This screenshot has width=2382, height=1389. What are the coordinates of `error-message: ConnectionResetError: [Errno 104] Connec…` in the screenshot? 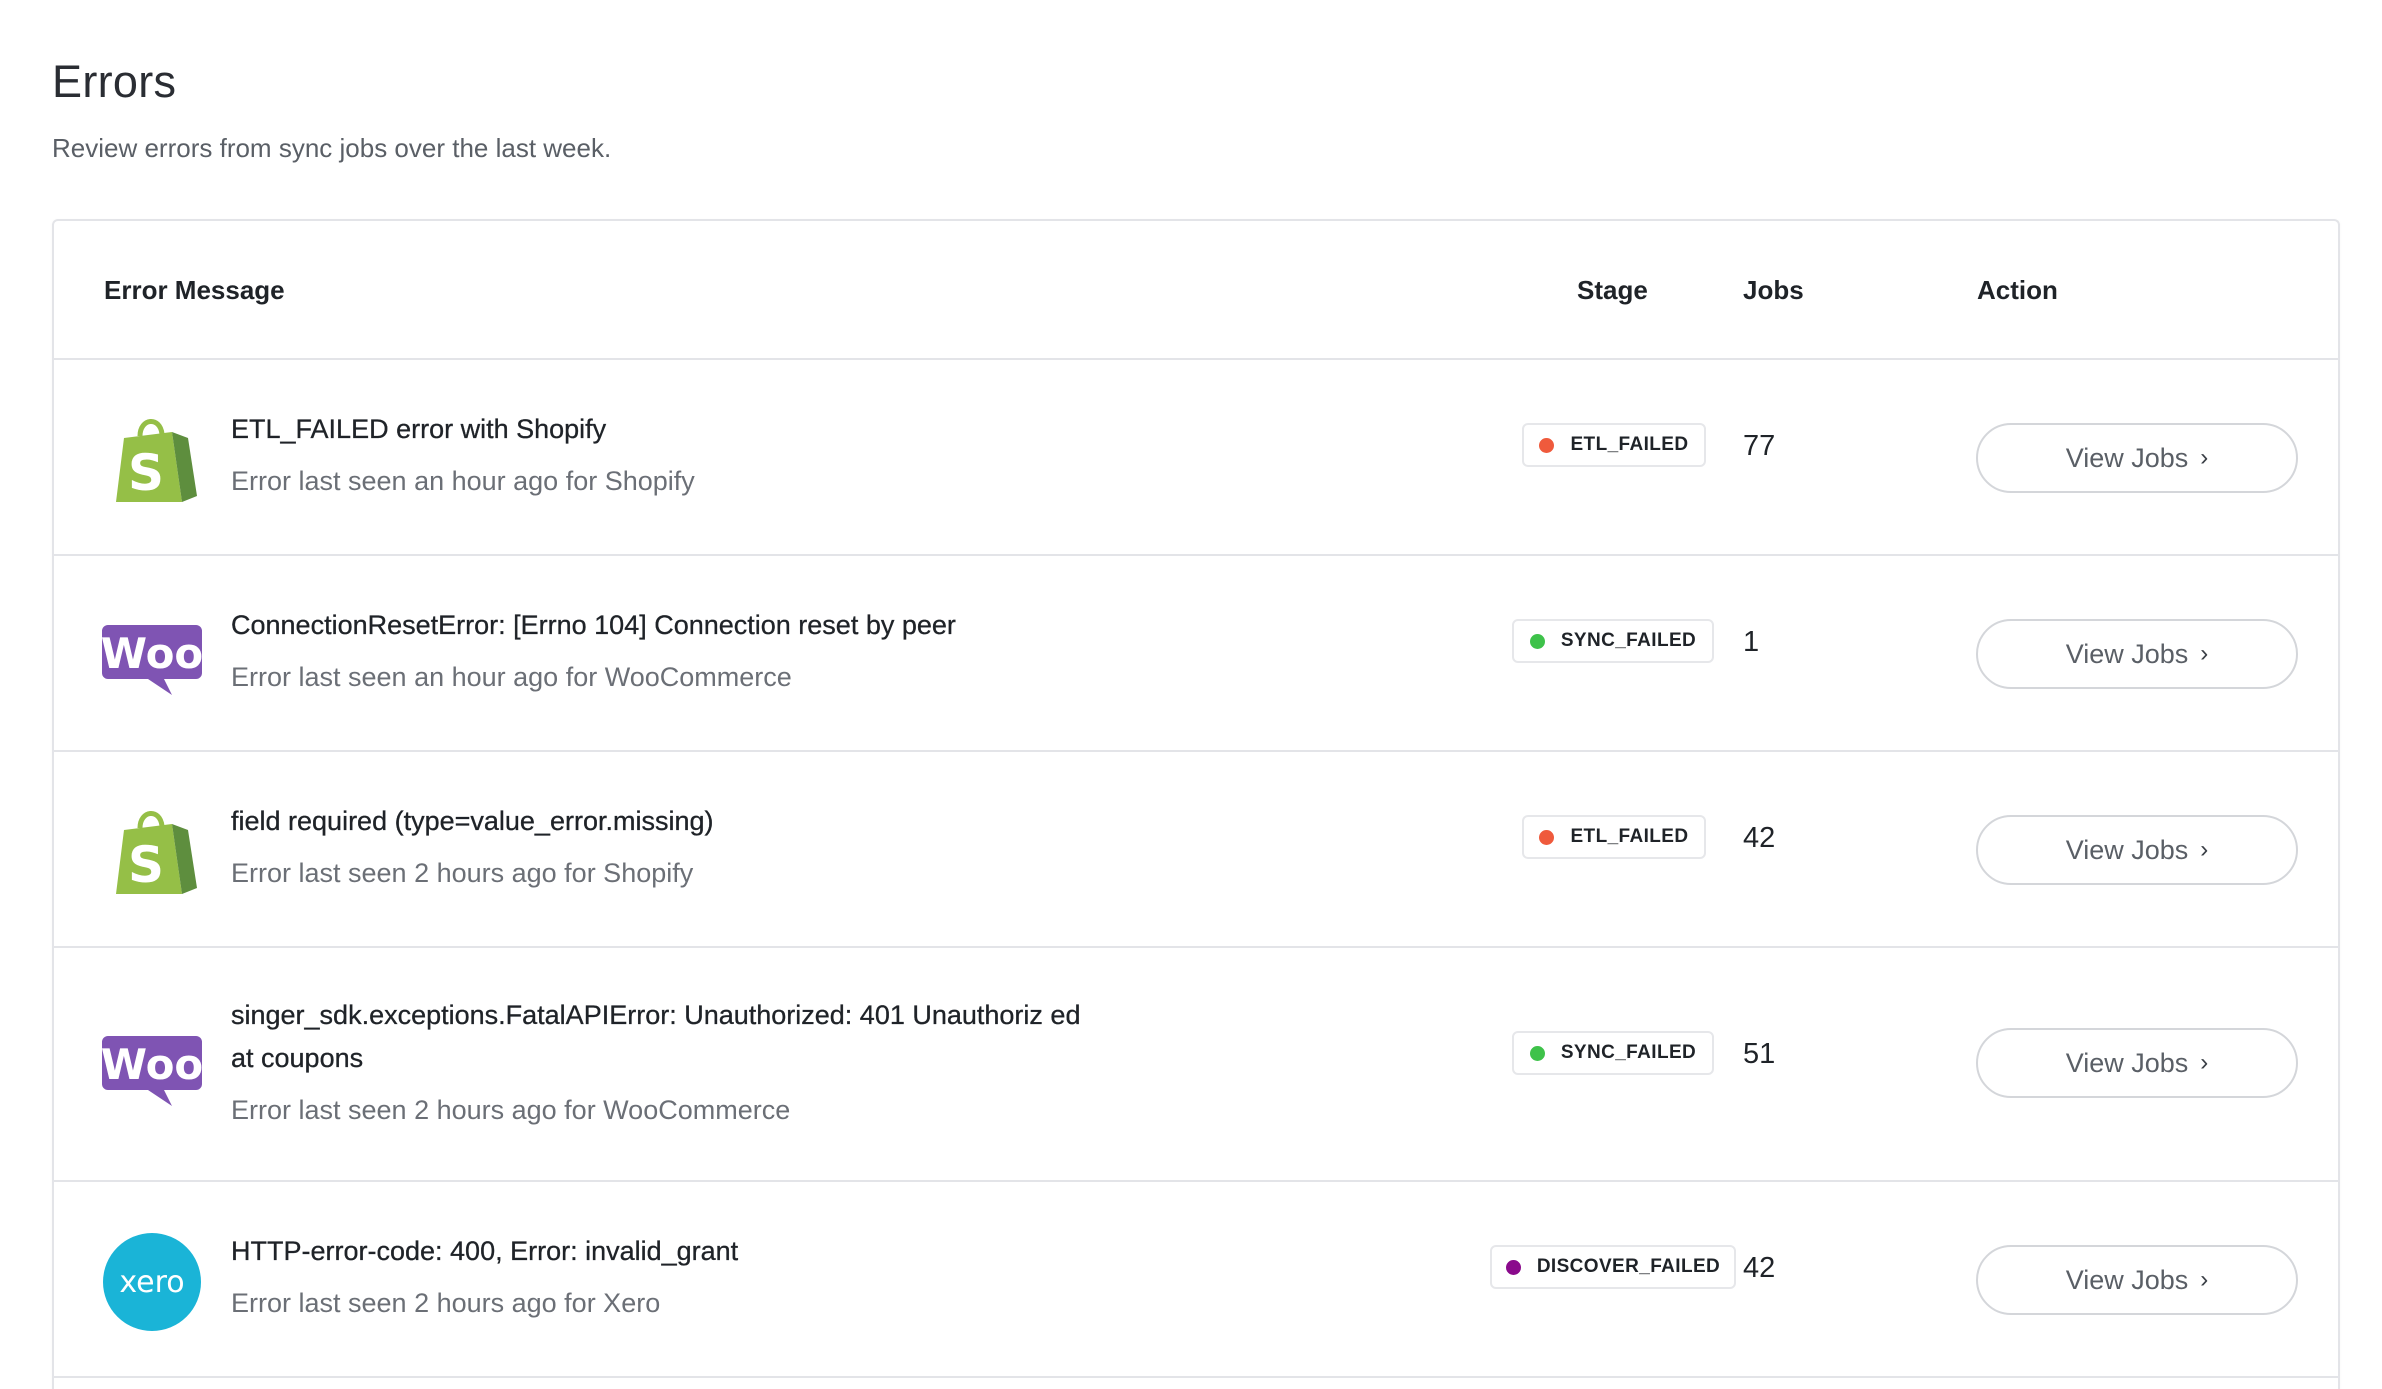 It's located at (593, 625).